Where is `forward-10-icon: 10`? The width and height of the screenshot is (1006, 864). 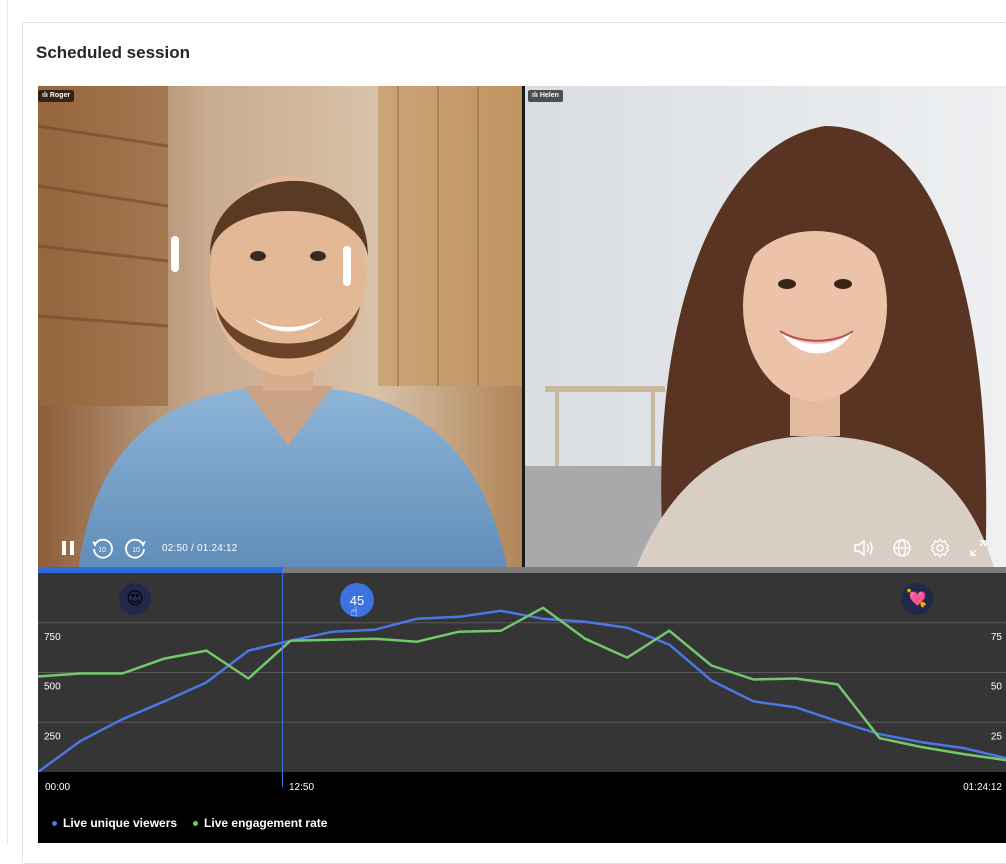 forward-10-icon: 10 is located at coordinates (136, 548).